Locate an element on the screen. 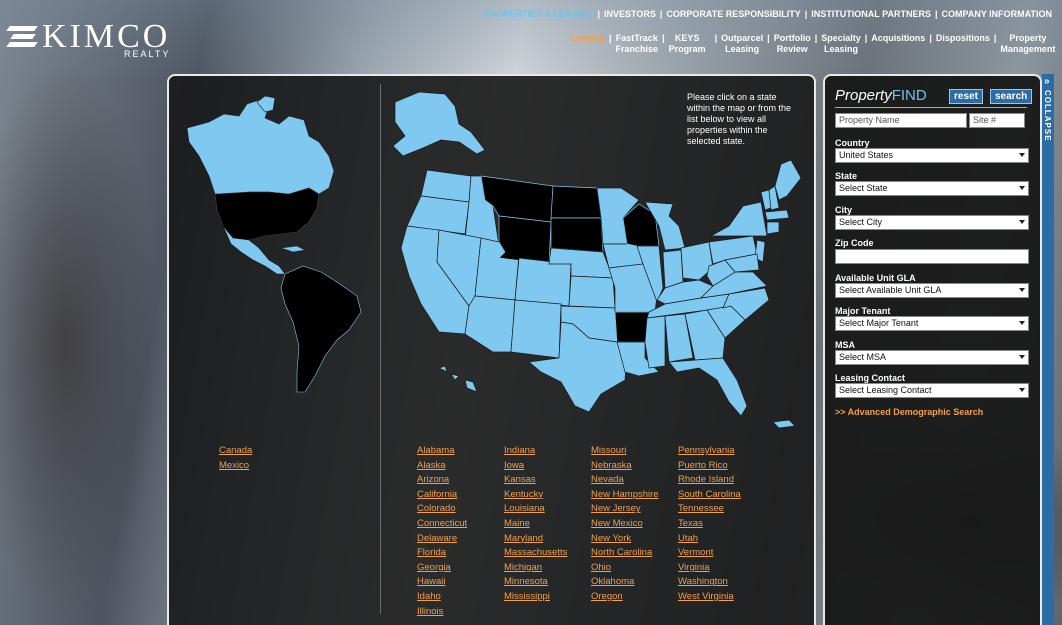  state-link: Nevada is located at coordinates (625, 480).